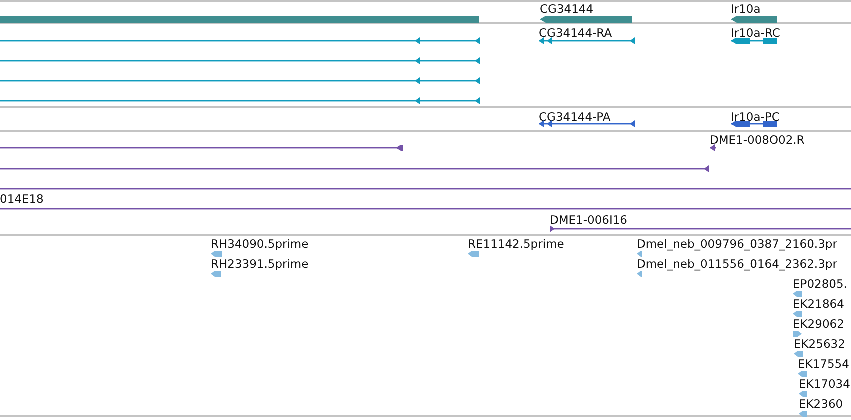 The image size is (851, 420). Describe the element at coordinates (567, 9) in the screenshot. I see `feature-label: CG34144` at that location.